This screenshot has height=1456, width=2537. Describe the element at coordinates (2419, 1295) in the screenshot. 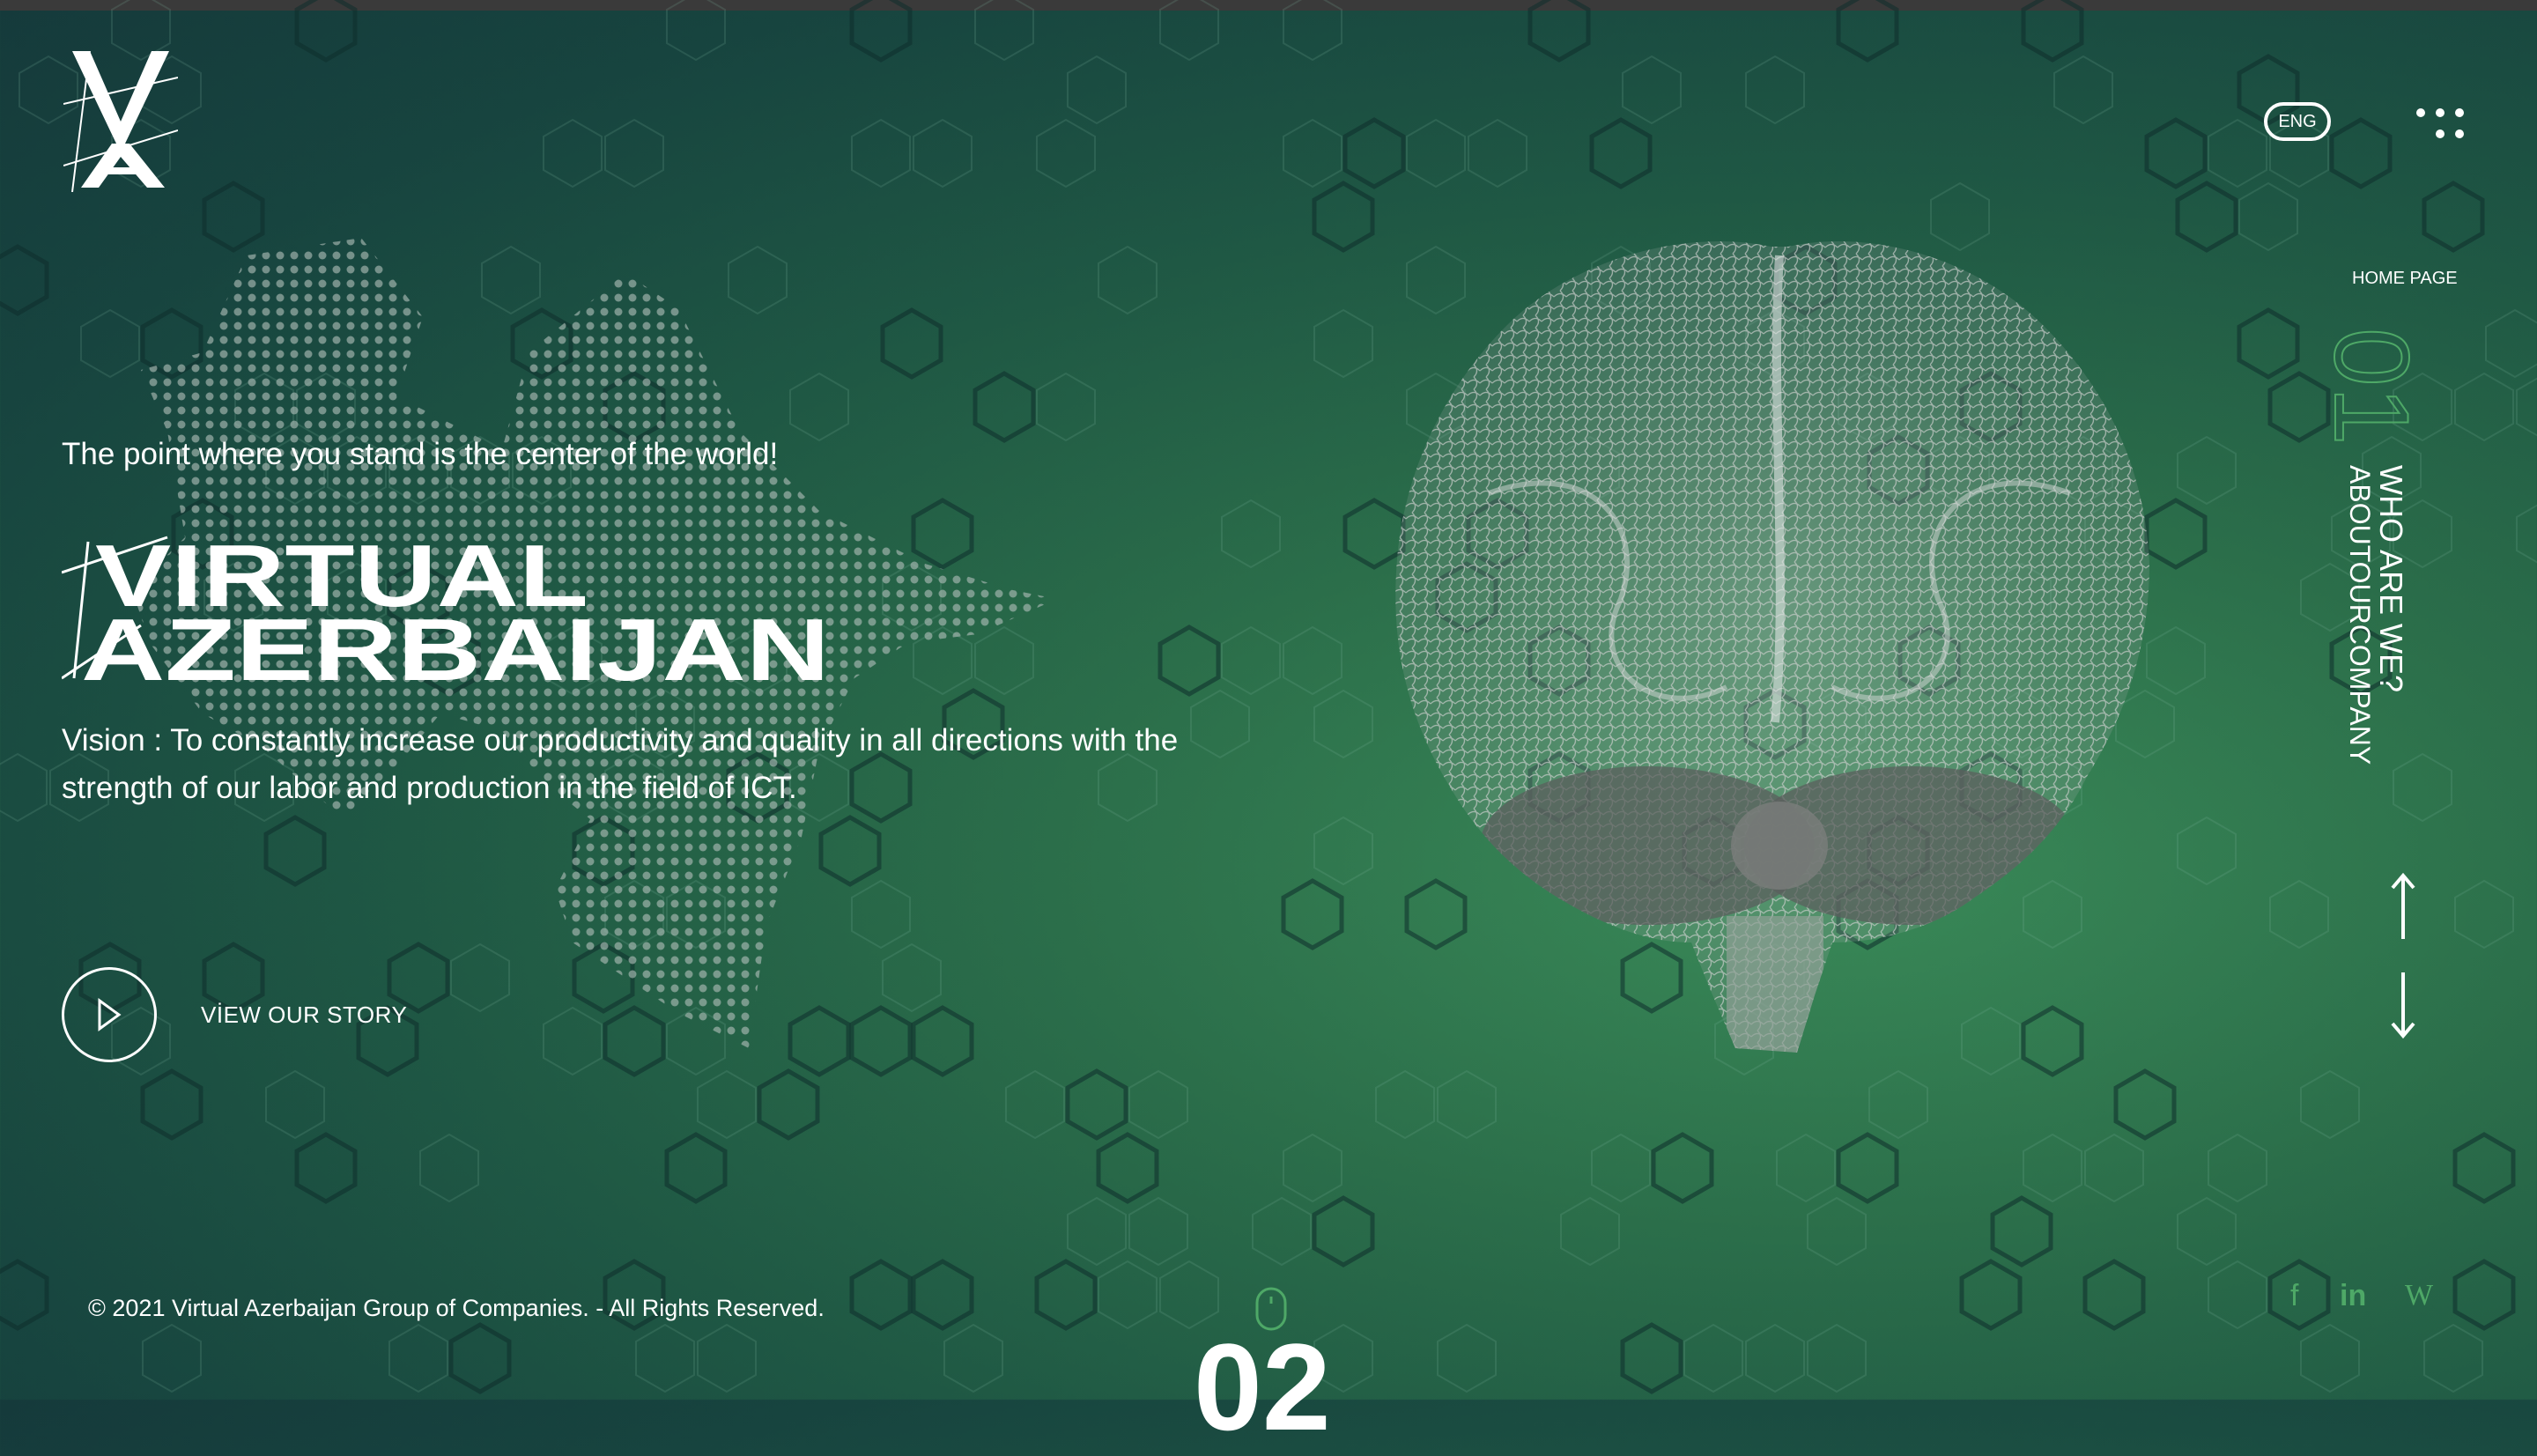

I see `wikipedia-icon: W` at that location.